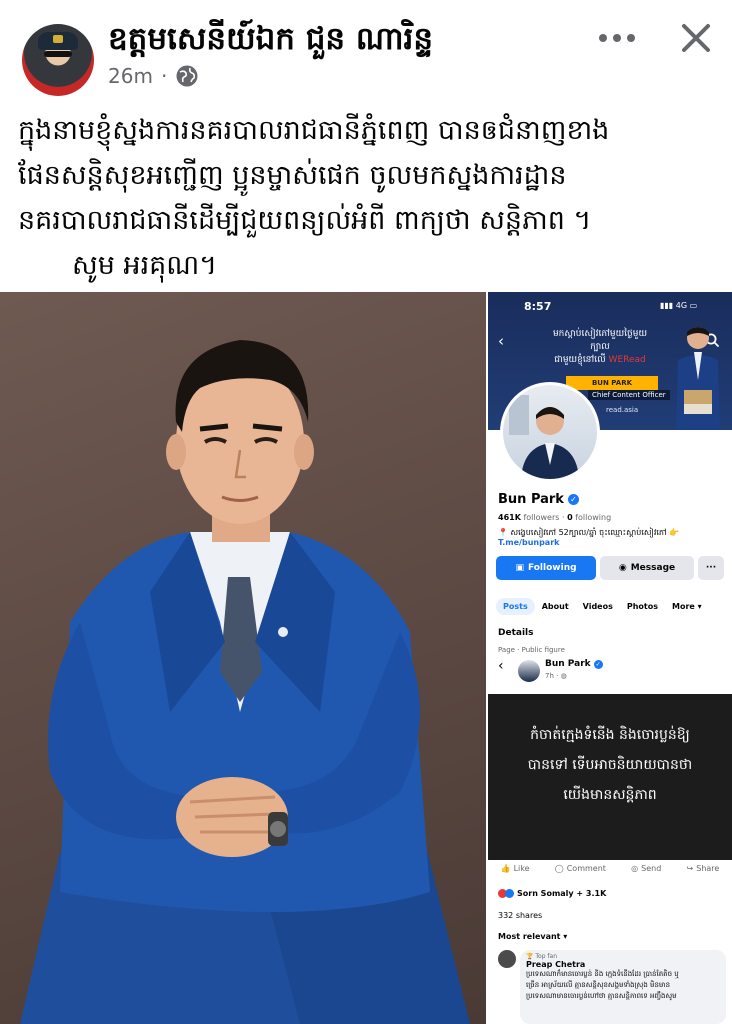  What do you see at coordinates (593, 517) in the screenshot?
I see `following-label: following` at bounding box center [593, 517].